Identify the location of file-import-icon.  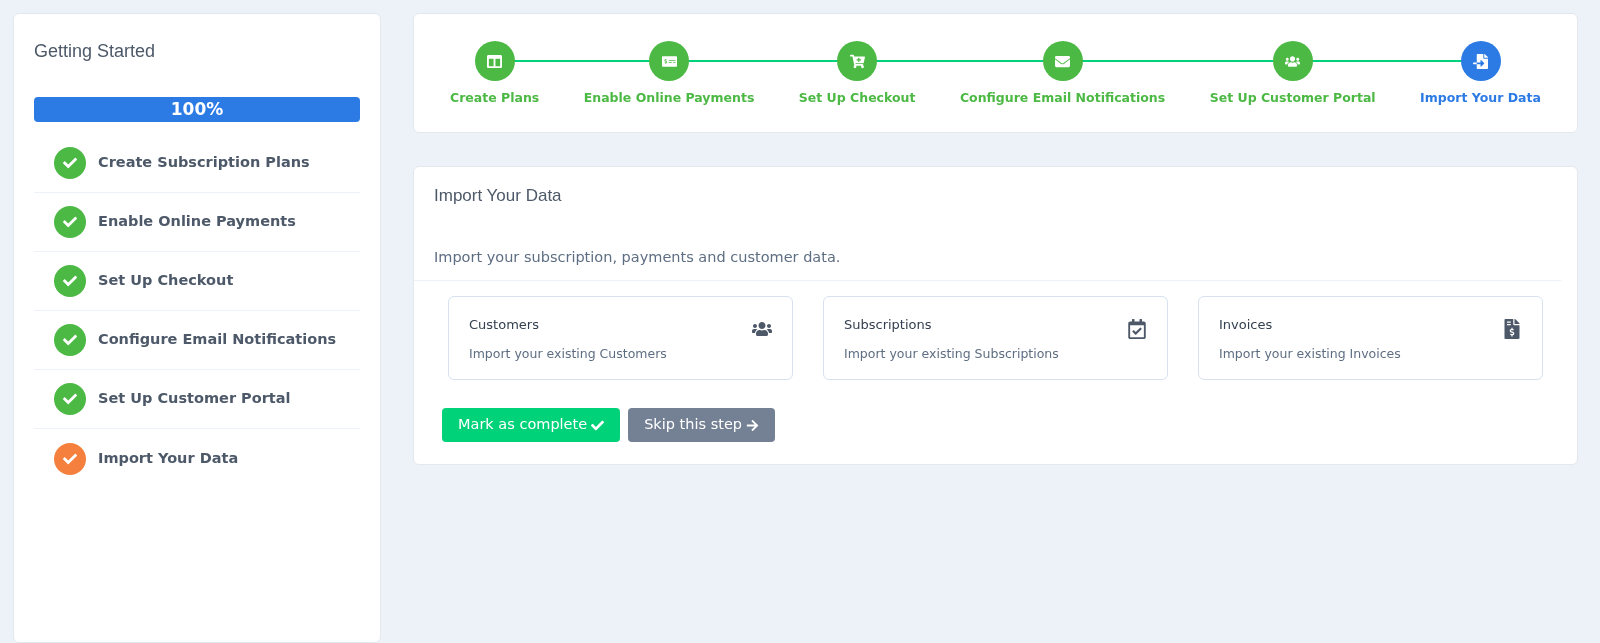
(1480, 61).